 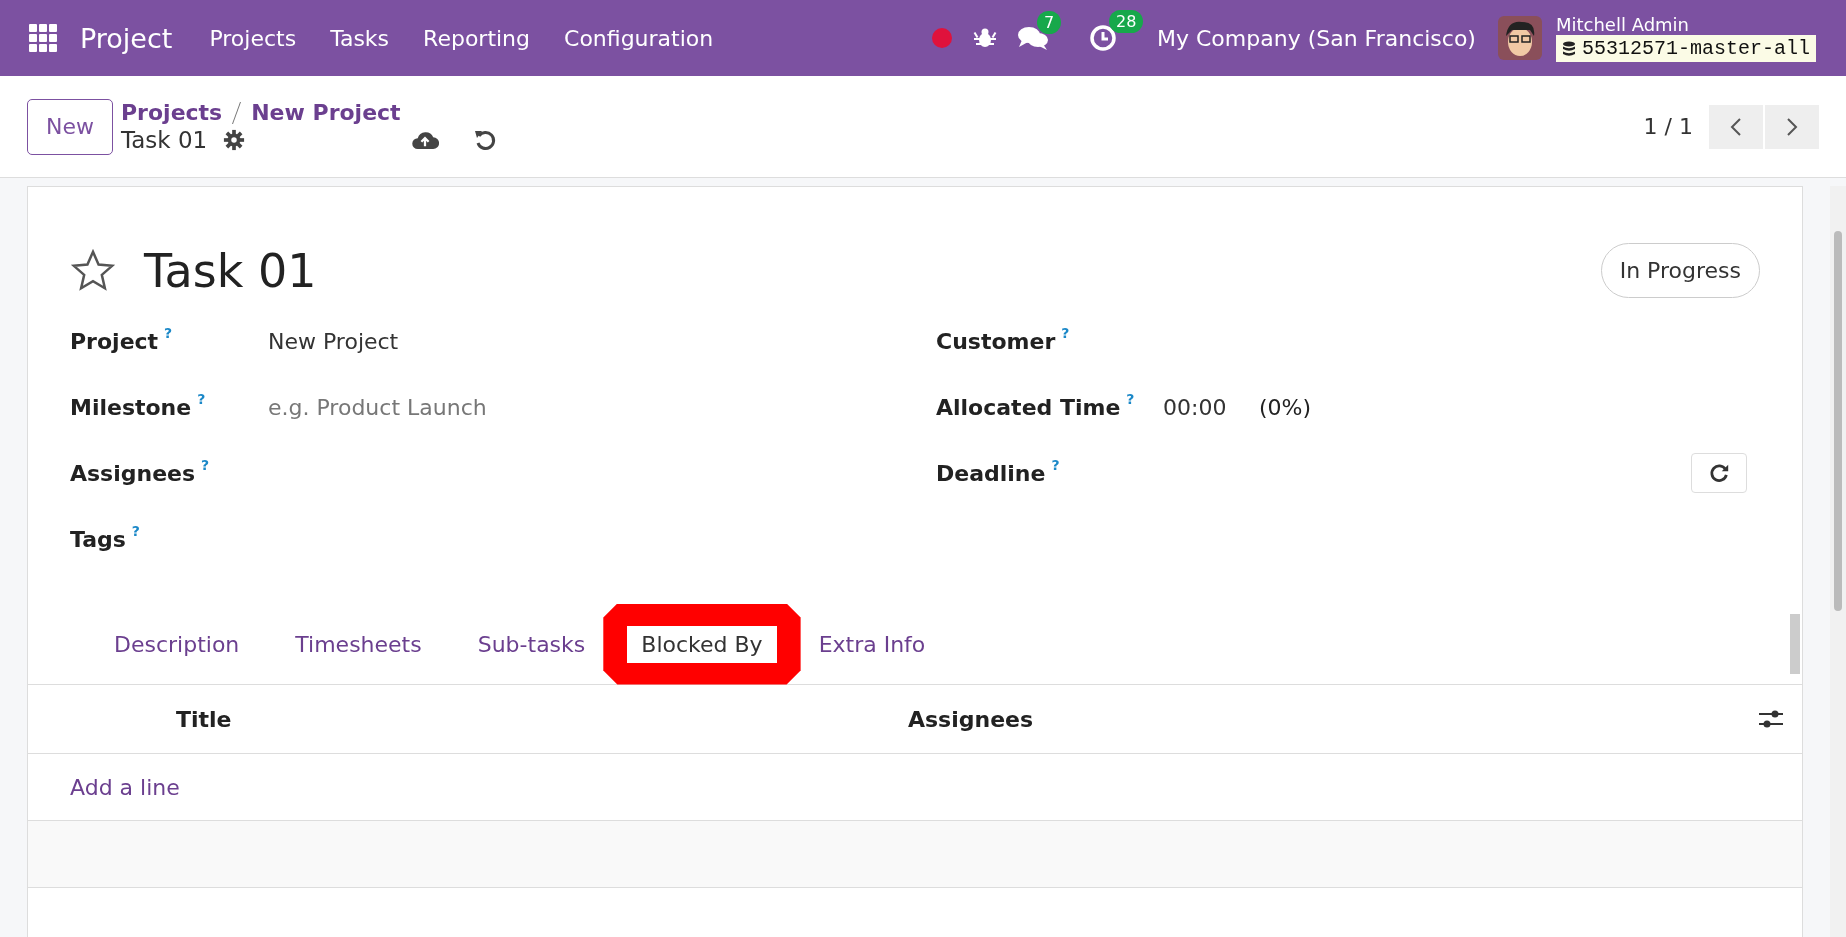 What do you see at coordinates (326, 112) in the screenshot?
I see `breadcrumb-link: New Project` at bounding box center [326, 112].